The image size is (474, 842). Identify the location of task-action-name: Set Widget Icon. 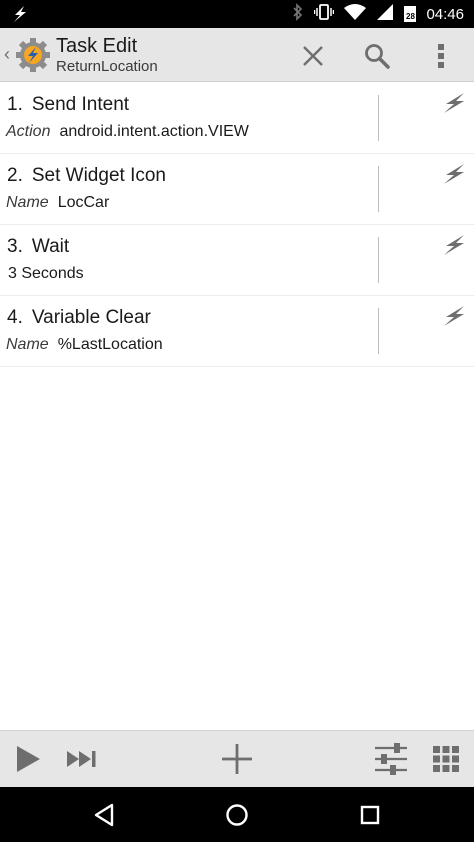
(98, 175).